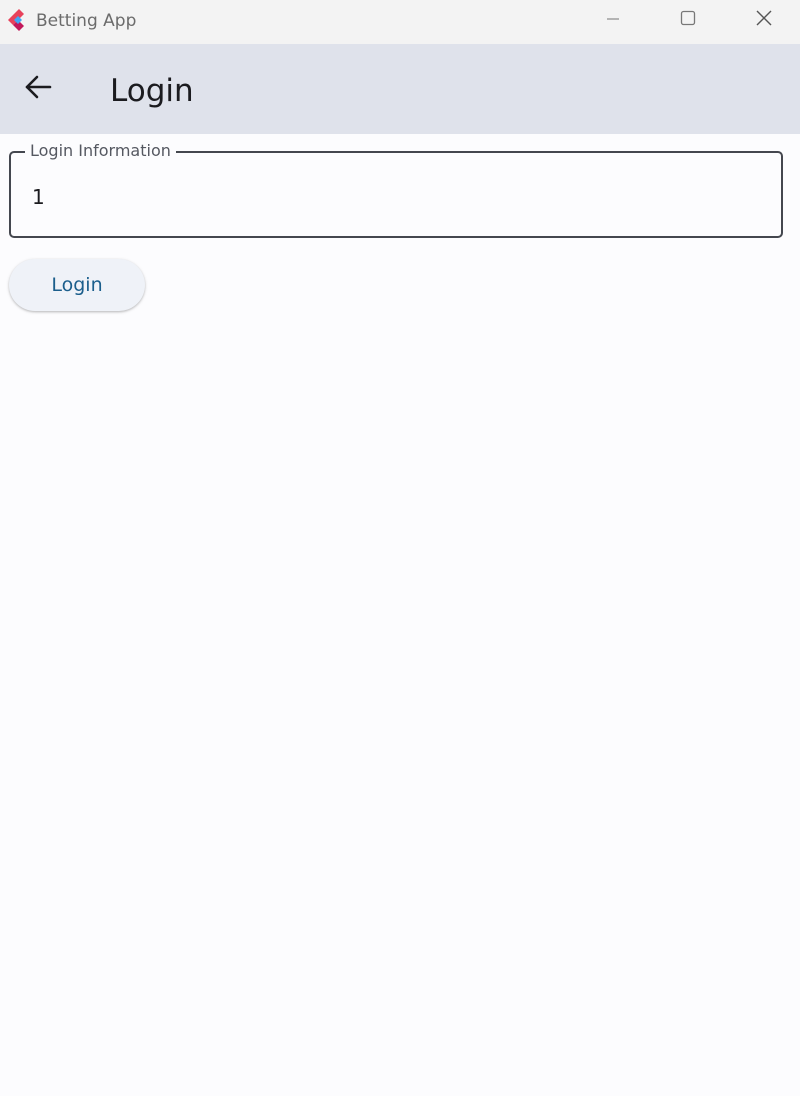  What do you see at coordinates (38, 197) in the screenshot?
I see `login-information-input: 1` at bounding box center [38, 197].